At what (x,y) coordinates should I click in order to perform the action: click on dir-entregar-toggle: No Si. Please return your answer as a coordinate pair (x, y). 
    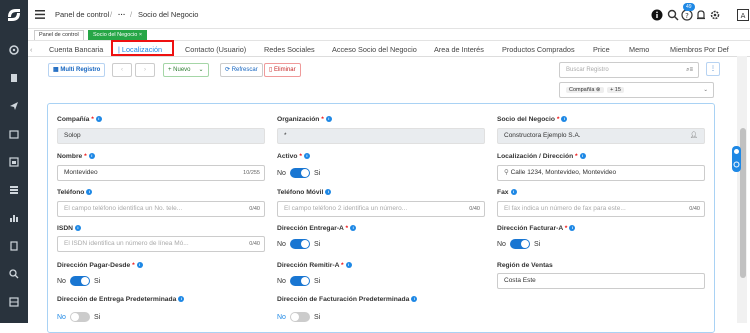
    Looking at the image, I should click on (298, 244).